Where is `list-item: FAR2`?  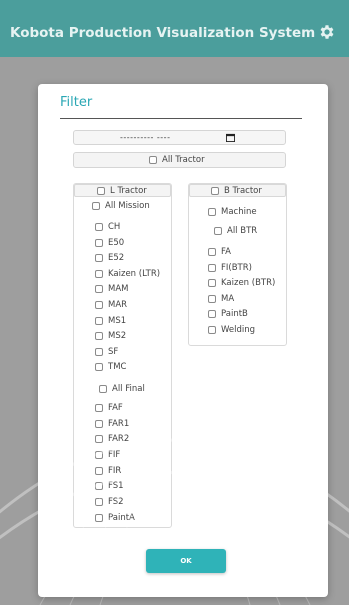
list-item: FAR2 is located at coordinates (112, 439).